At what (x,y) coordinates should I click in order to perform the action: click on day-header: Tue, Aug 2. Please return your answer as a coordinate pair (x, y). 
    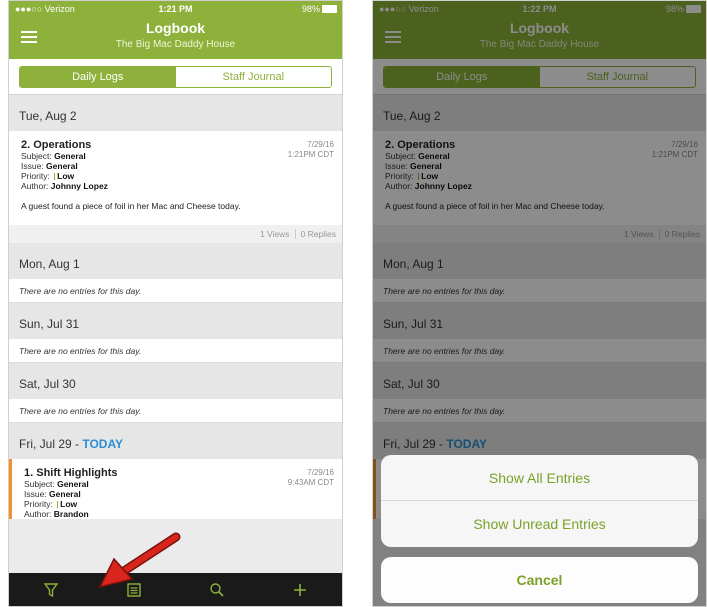
    Looking at the image, I should click on (175, 113).